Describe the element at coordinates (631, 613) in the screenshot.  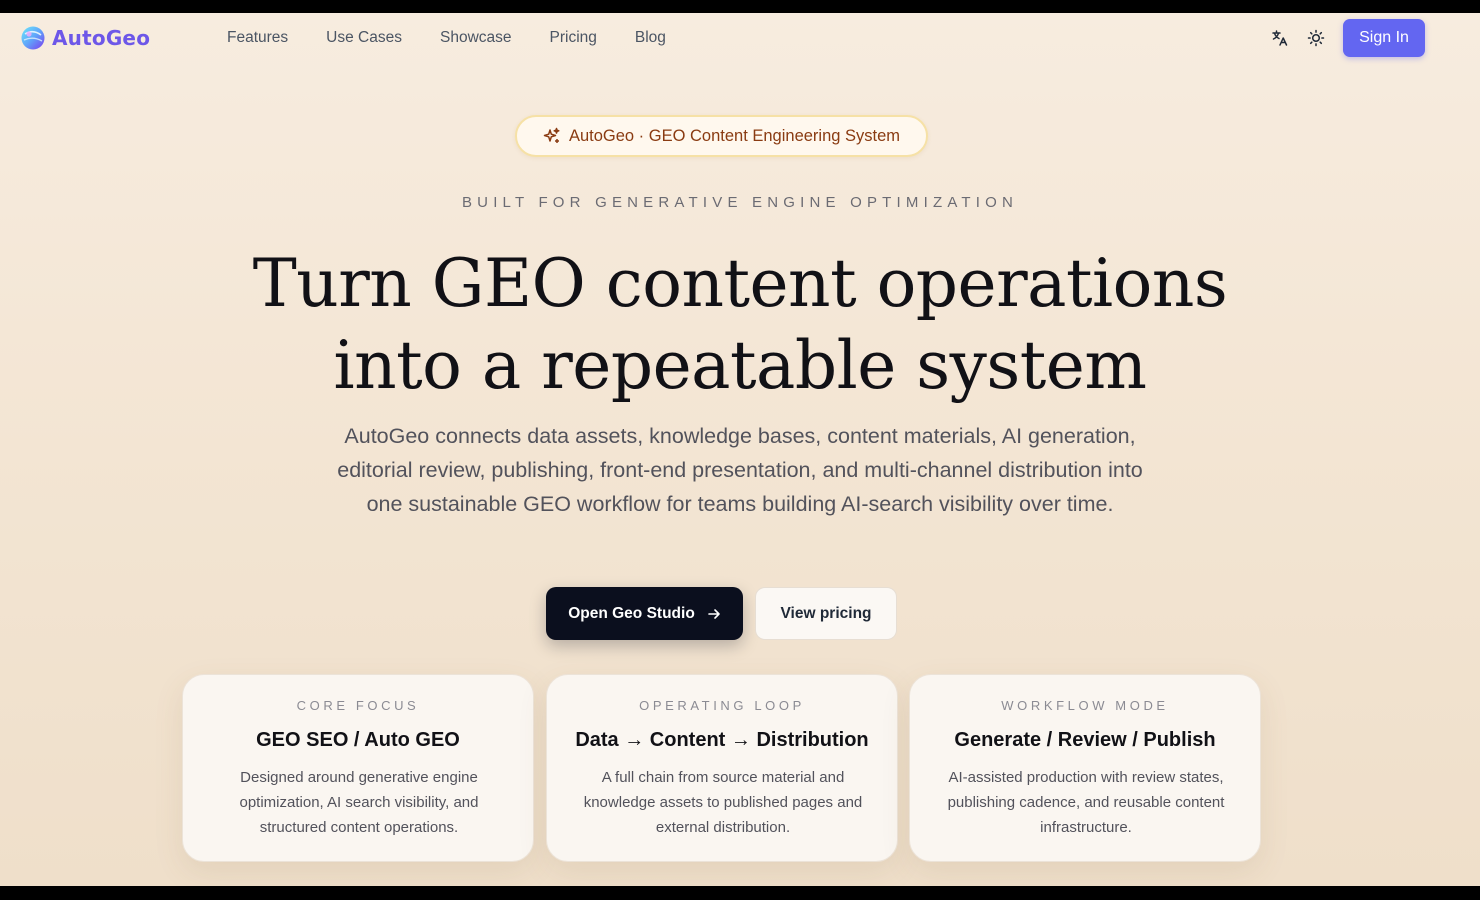
I see `open-geo-studio-label: Open Geo Studio` at that location.